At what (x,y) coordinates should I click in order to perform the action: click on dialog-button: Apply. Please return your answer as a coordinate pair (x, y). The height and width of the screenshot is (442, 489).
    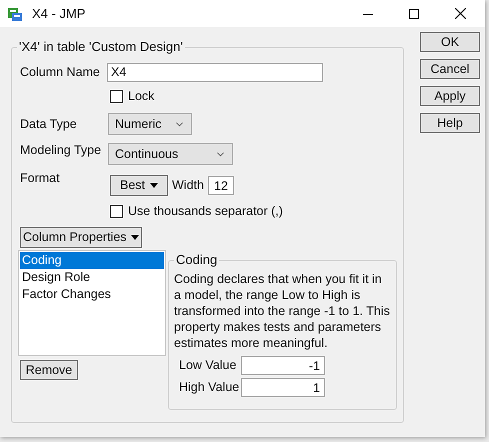
    Looking at the image, I should click on (450, 96).